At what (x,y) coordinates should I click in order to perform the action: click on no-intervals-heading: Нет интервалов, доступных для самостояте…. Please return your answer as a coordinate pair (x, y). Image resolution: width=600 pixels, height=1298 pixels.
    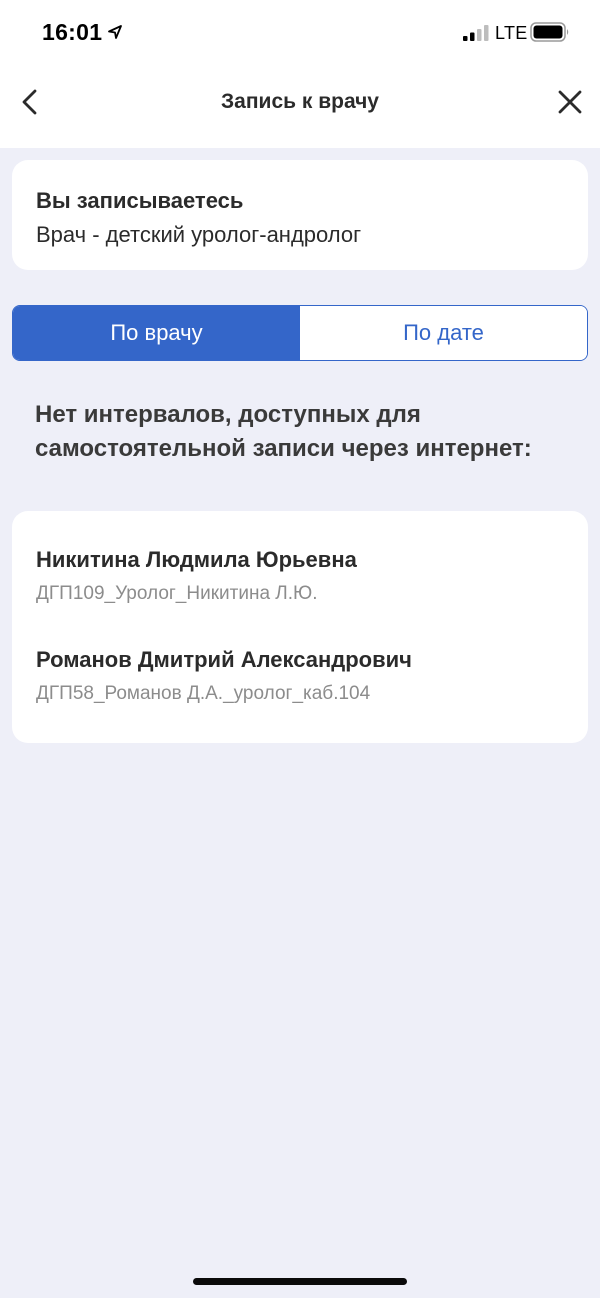
    Looking at the image, I should click on (283, 431).